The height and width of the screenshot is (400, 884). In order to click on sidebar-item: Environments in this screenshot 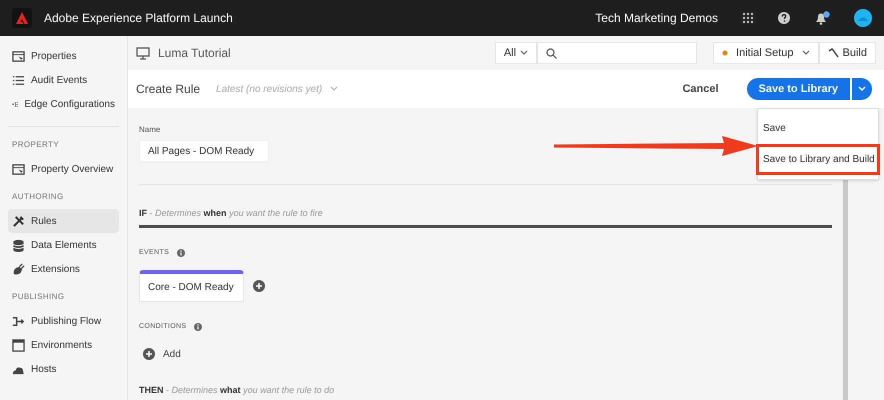, I will do `click(63, 345)`.